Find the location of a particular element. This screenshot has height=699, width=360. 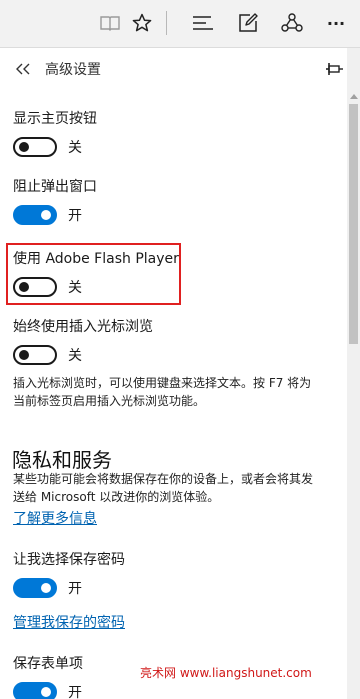

web-note-icon is located at coordinates (248, 23).